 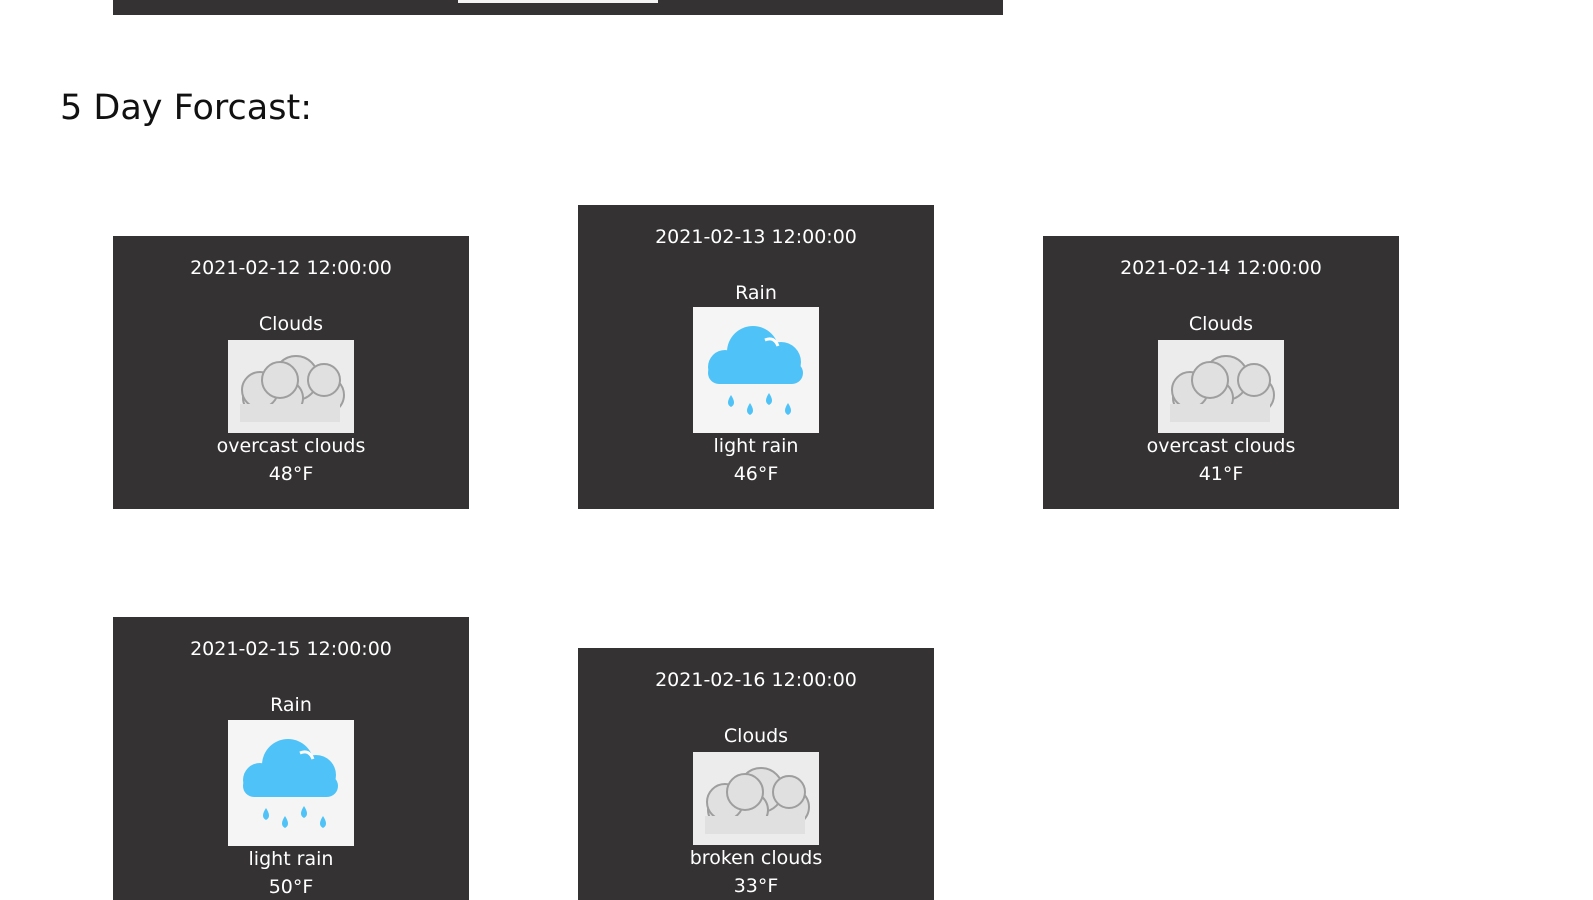 What do you see at coordinates (756, 886) in the screenshot?
I see `forecast-temperature: 33°F` at bounding box center [756, 886].